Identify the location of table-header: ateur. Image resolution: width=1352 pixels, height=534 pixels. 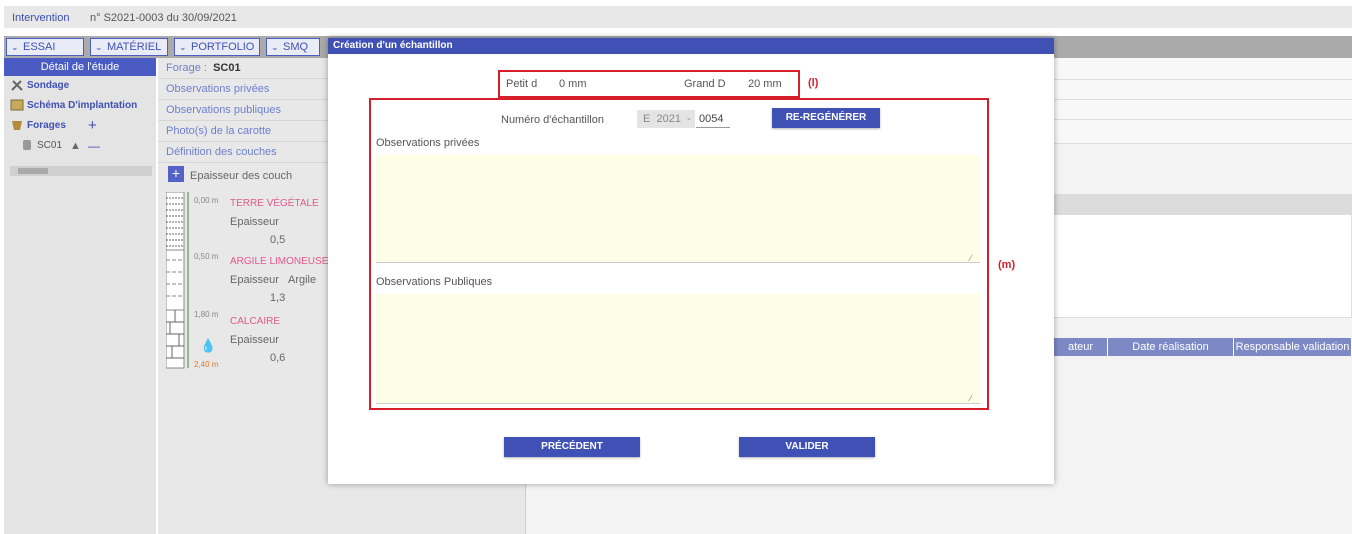
(1081, 347).